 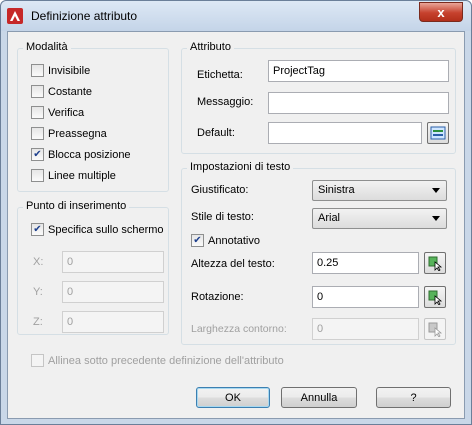 I want to click on checkbox-blocca-posizione: Blocca posizione, so click(x=81, y=154).